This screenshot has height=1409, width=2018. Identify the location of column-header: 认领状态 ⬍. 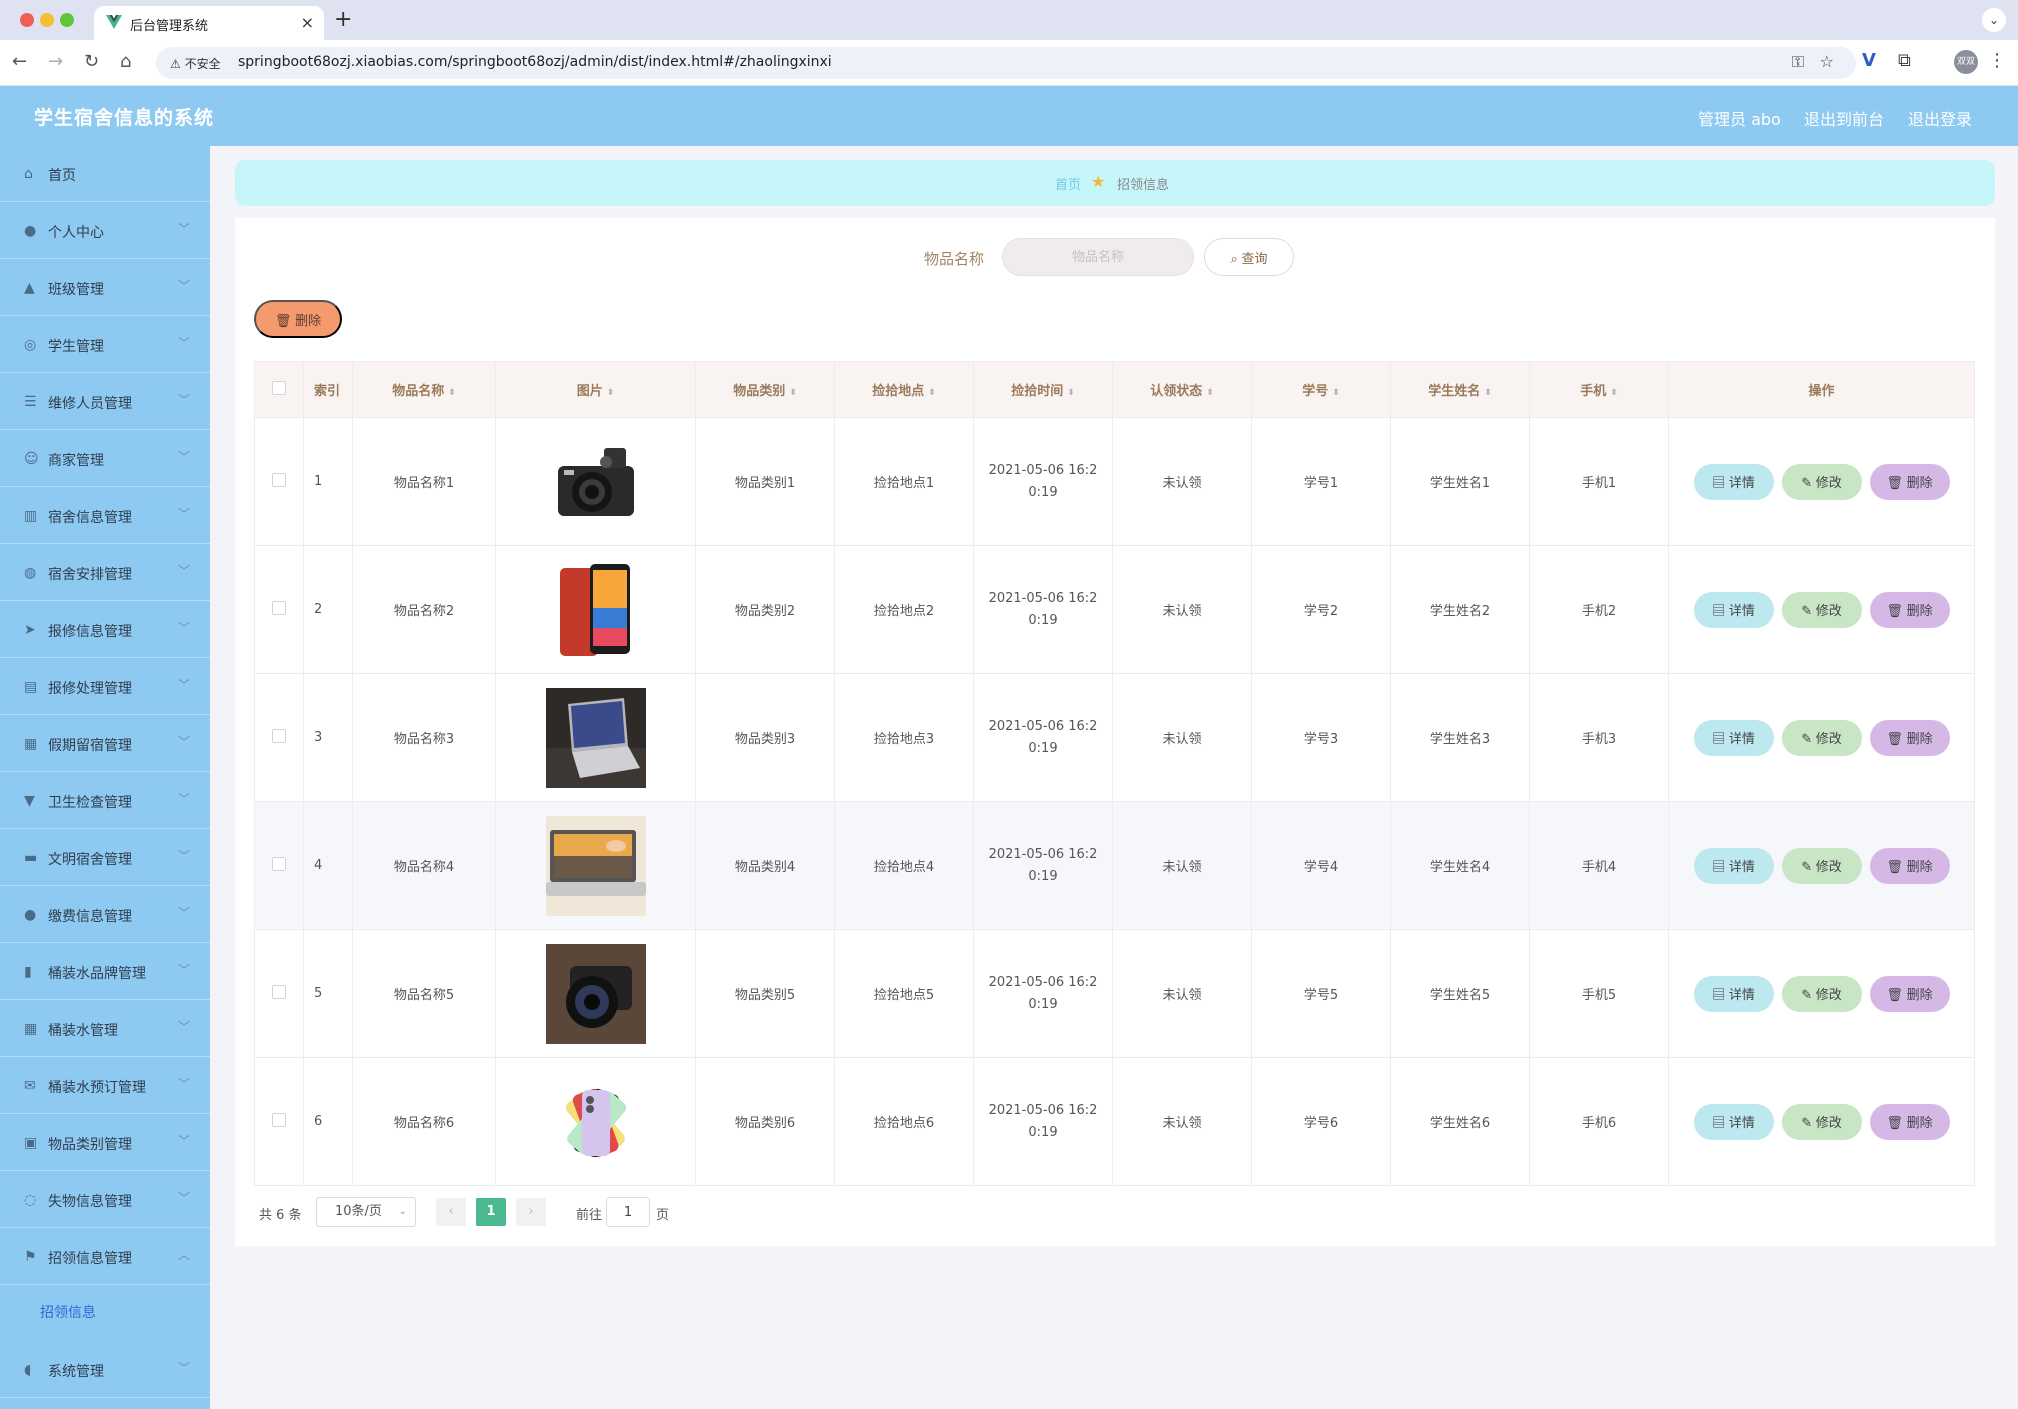
(1182, 389).